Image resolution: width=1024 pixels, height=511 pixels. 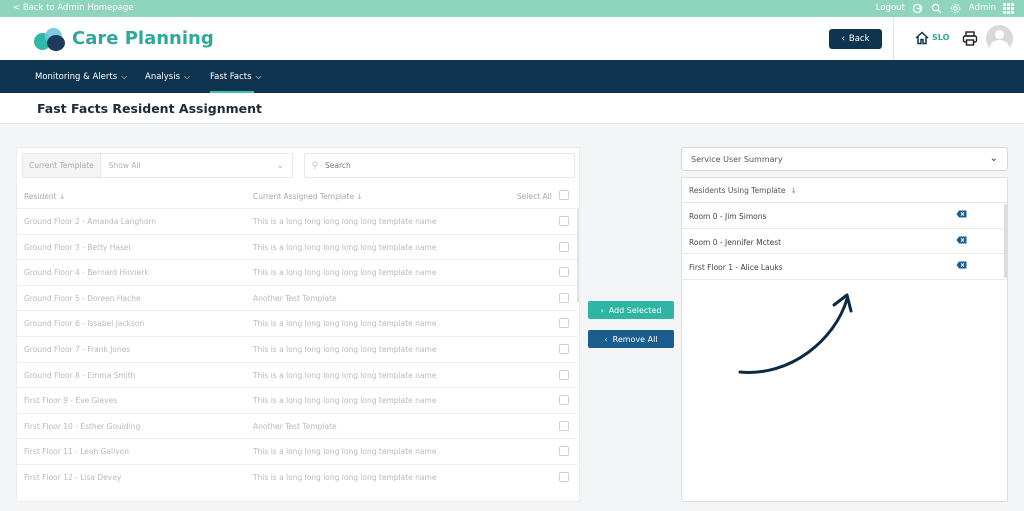 I want to click on filter-label: Current Template, so click(x=62, y=165).